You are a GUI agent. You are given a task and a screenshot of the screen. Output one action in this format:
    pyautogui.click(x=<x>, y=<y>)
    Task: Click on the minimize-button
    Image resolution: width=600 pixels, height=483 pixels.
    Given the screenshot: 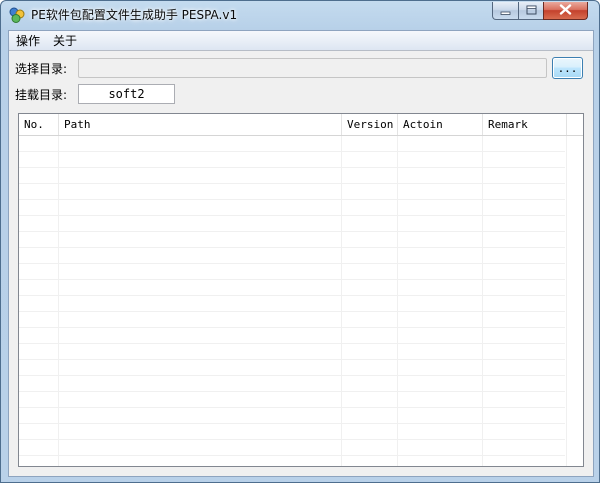 What is the action you would take?
    pyautogui.click(x=505, y=11)
    